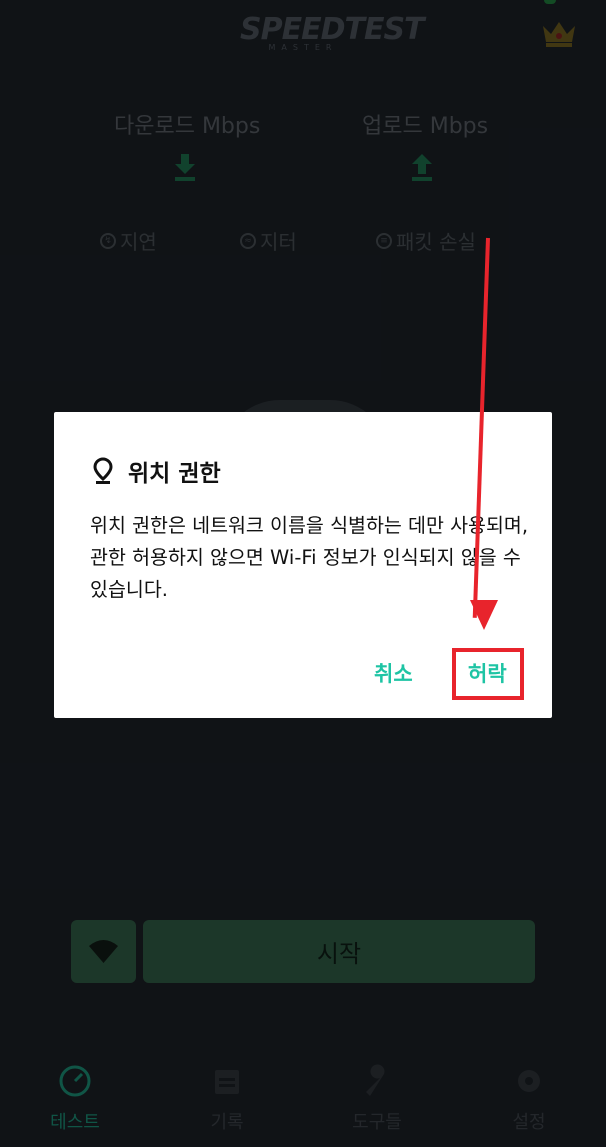  I want to click on allow-highlight-box, so click(488, 674).